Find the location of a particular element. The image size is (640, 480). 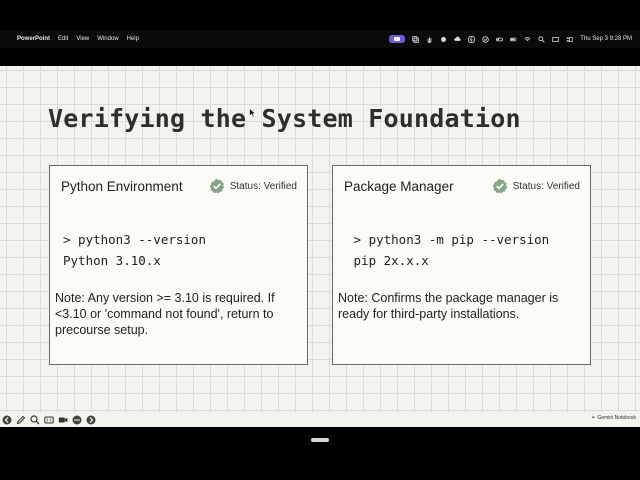

menu-edit: Edit is located at coordinates (63, 39).